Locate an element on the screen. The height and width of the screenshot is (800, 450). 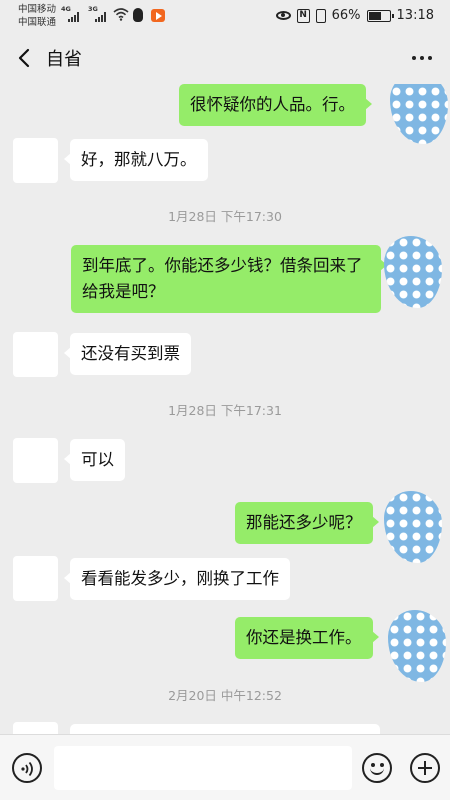
message-bubble-received: 看看能发多少，刚换了工作 is located at coordinates (177, 579).